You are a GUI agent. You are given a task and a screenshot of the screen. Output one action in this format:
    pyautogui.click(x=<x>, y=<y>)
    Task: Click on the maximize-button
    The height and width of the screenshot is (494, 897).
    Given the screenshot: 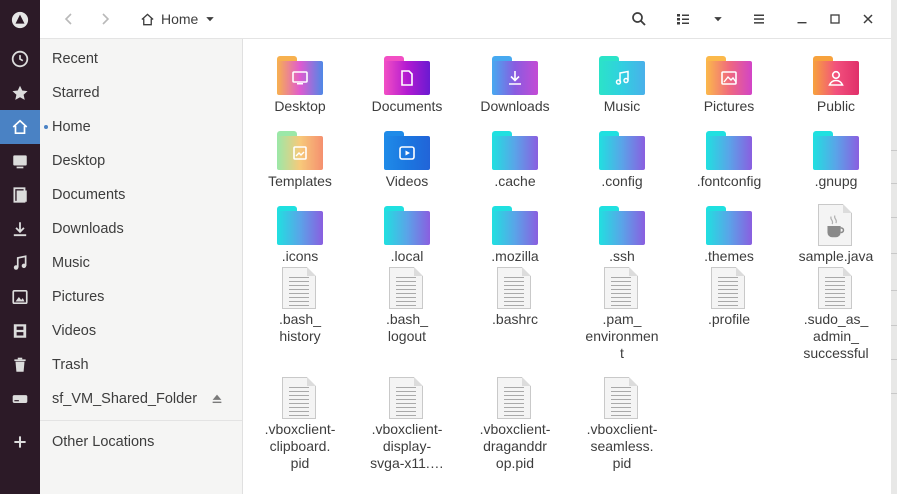 What is the action you would take?
    pyautogui.click(x=835, y=19)
    